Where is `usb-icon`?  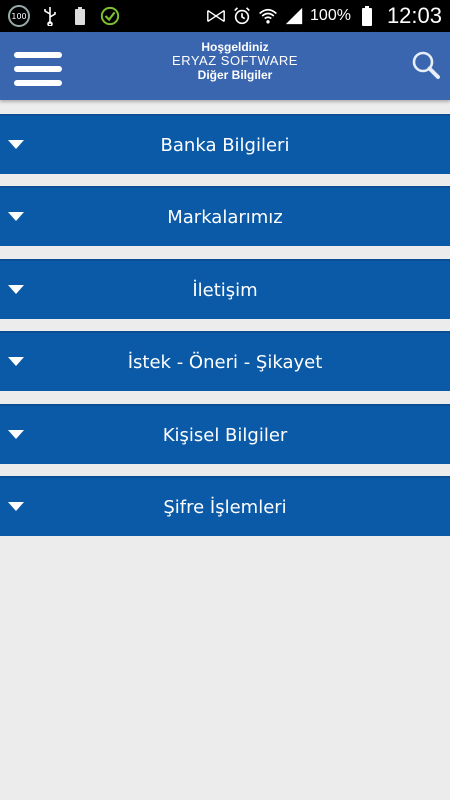
usb-icon is located at coordinates (50, 16).